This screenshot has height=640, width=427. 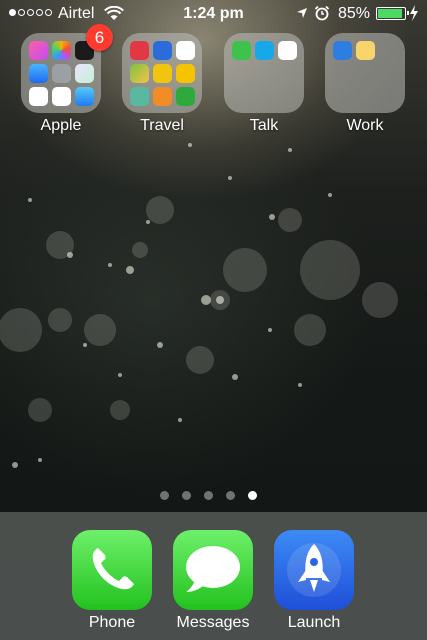 I want to click on rocket-icon, so click(x=314, y=570).